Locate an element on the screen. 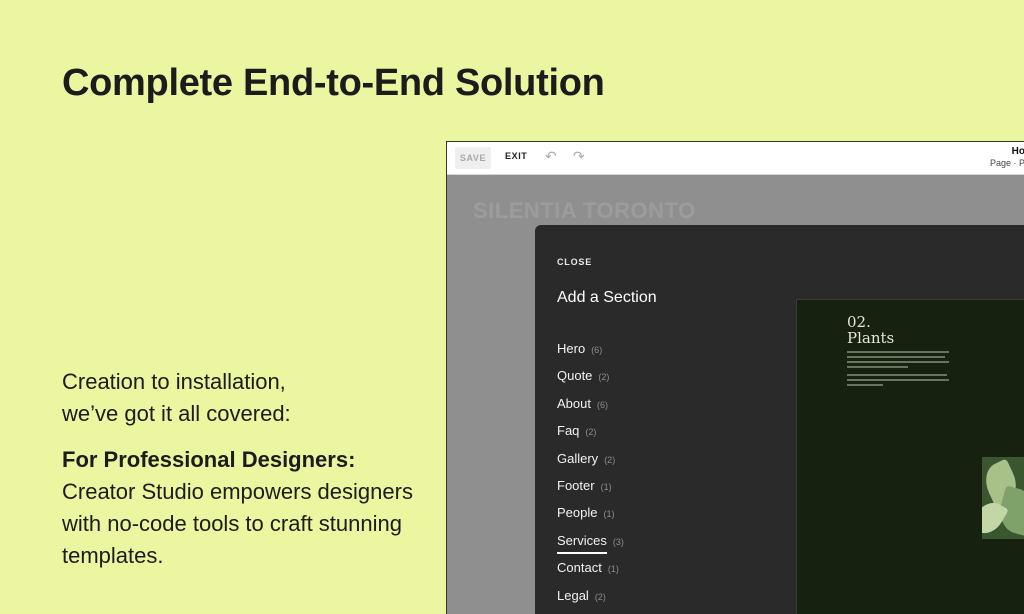  section-item-count: (3) is located at coordinates (618, 541).